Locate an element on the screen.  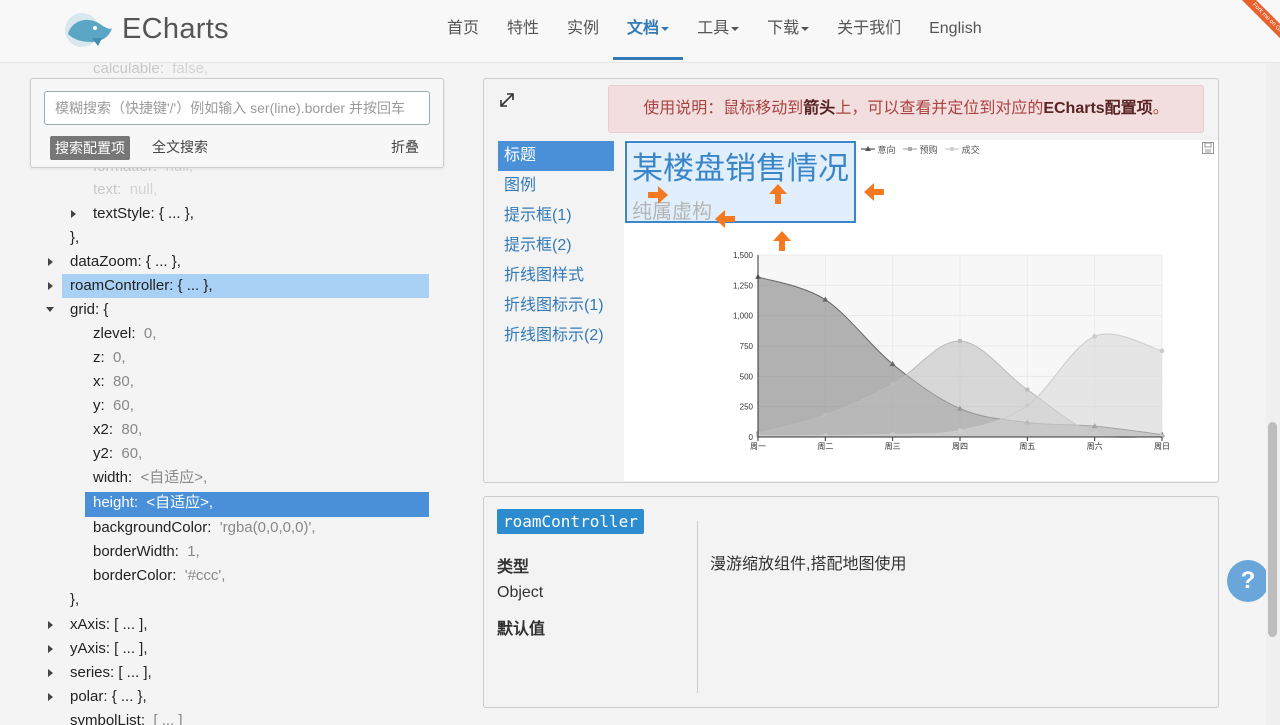
nav-examples: 实例 is located at coordinates (583, 30).